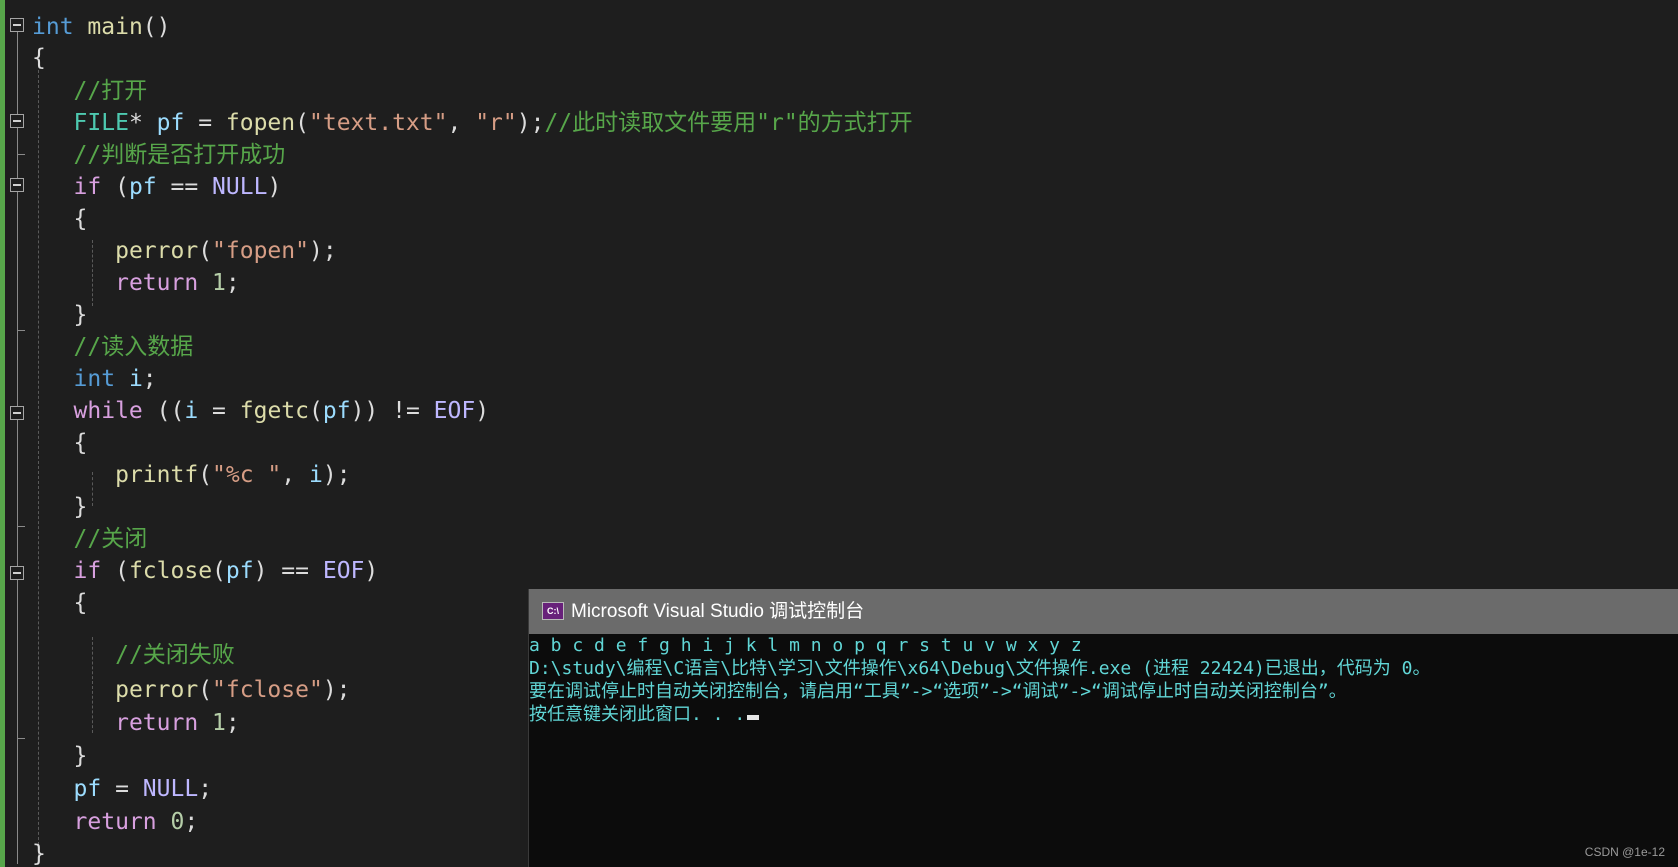 The image size is (1678, 867). I want to click on token: if, so click(87, 571).